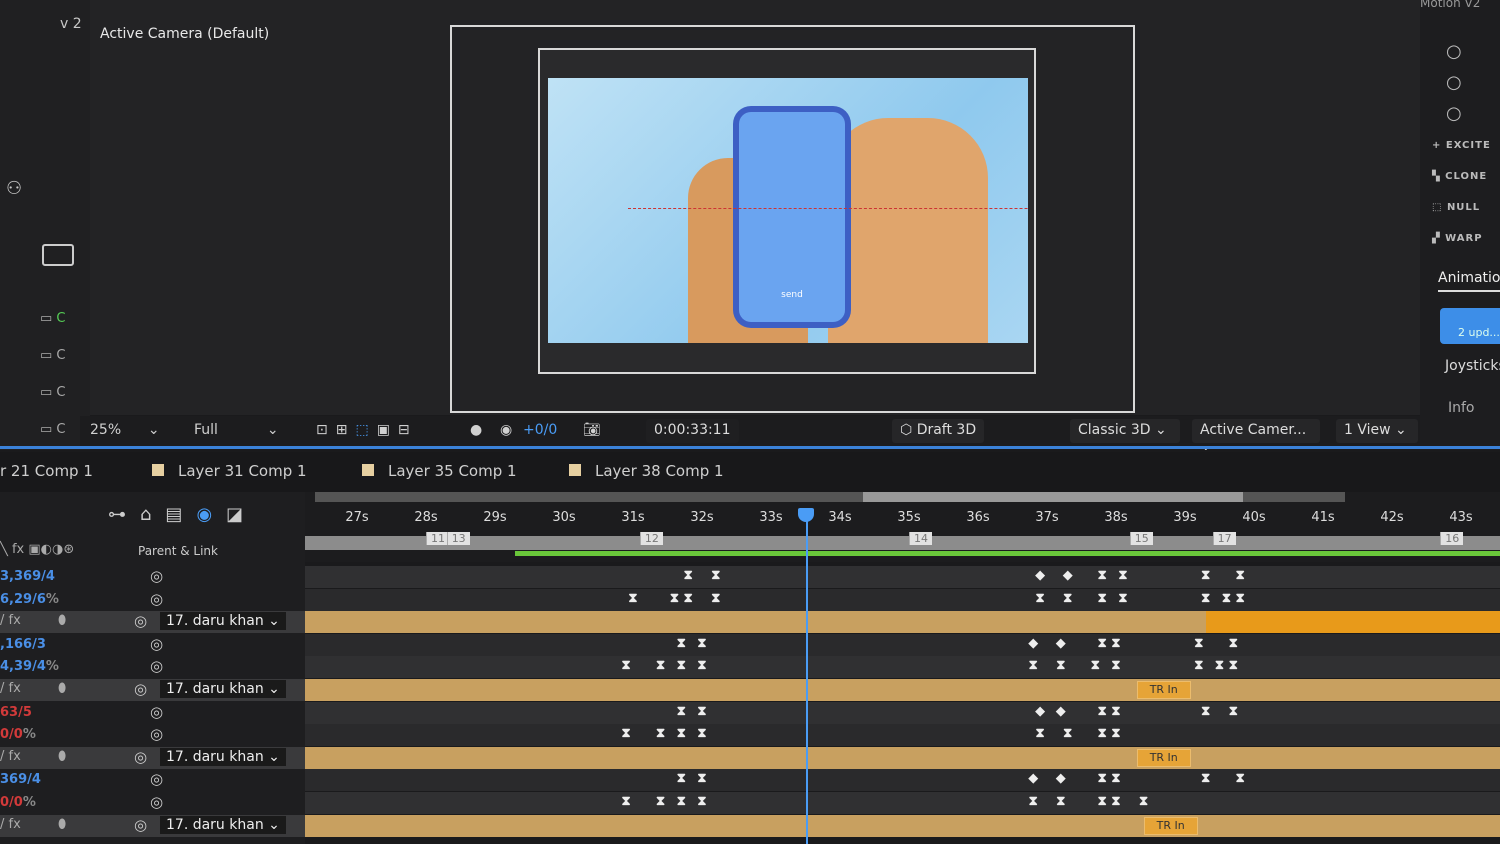 This screenshot has width=1500, height=844. I want to click on property-value: 6,29/6%, so click(29, 599).